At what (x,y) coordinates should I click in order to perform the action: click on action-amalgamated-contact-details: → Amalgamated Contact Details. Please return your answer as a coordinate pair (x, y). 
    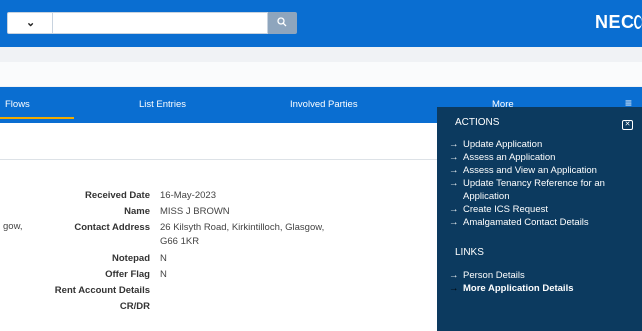
    Looking at the image, I should click on (519, 222).